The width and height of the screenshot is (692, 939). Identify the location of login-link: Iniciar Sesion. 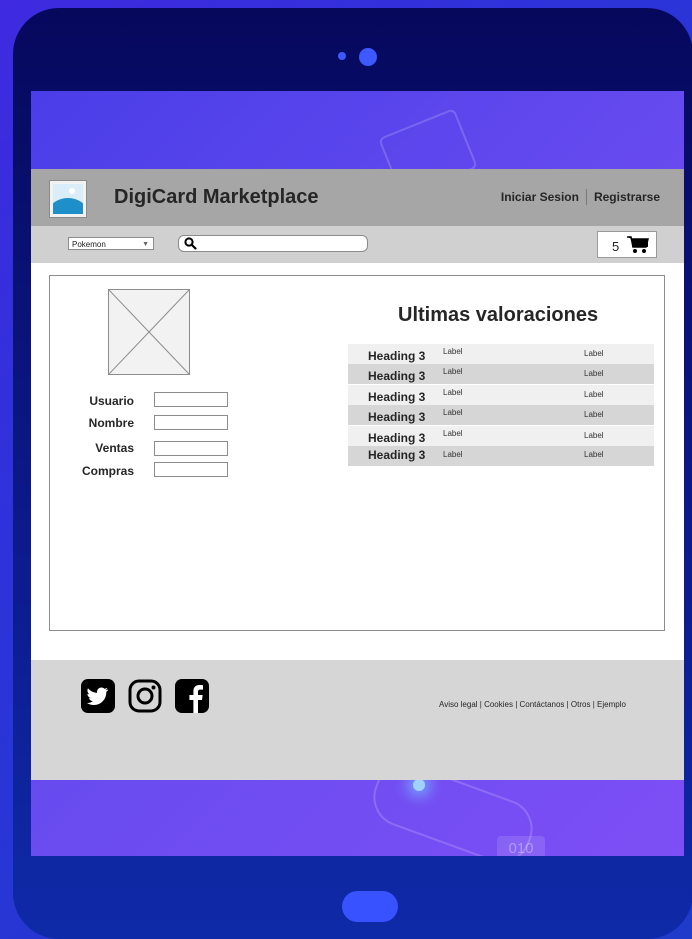
(540, 197).